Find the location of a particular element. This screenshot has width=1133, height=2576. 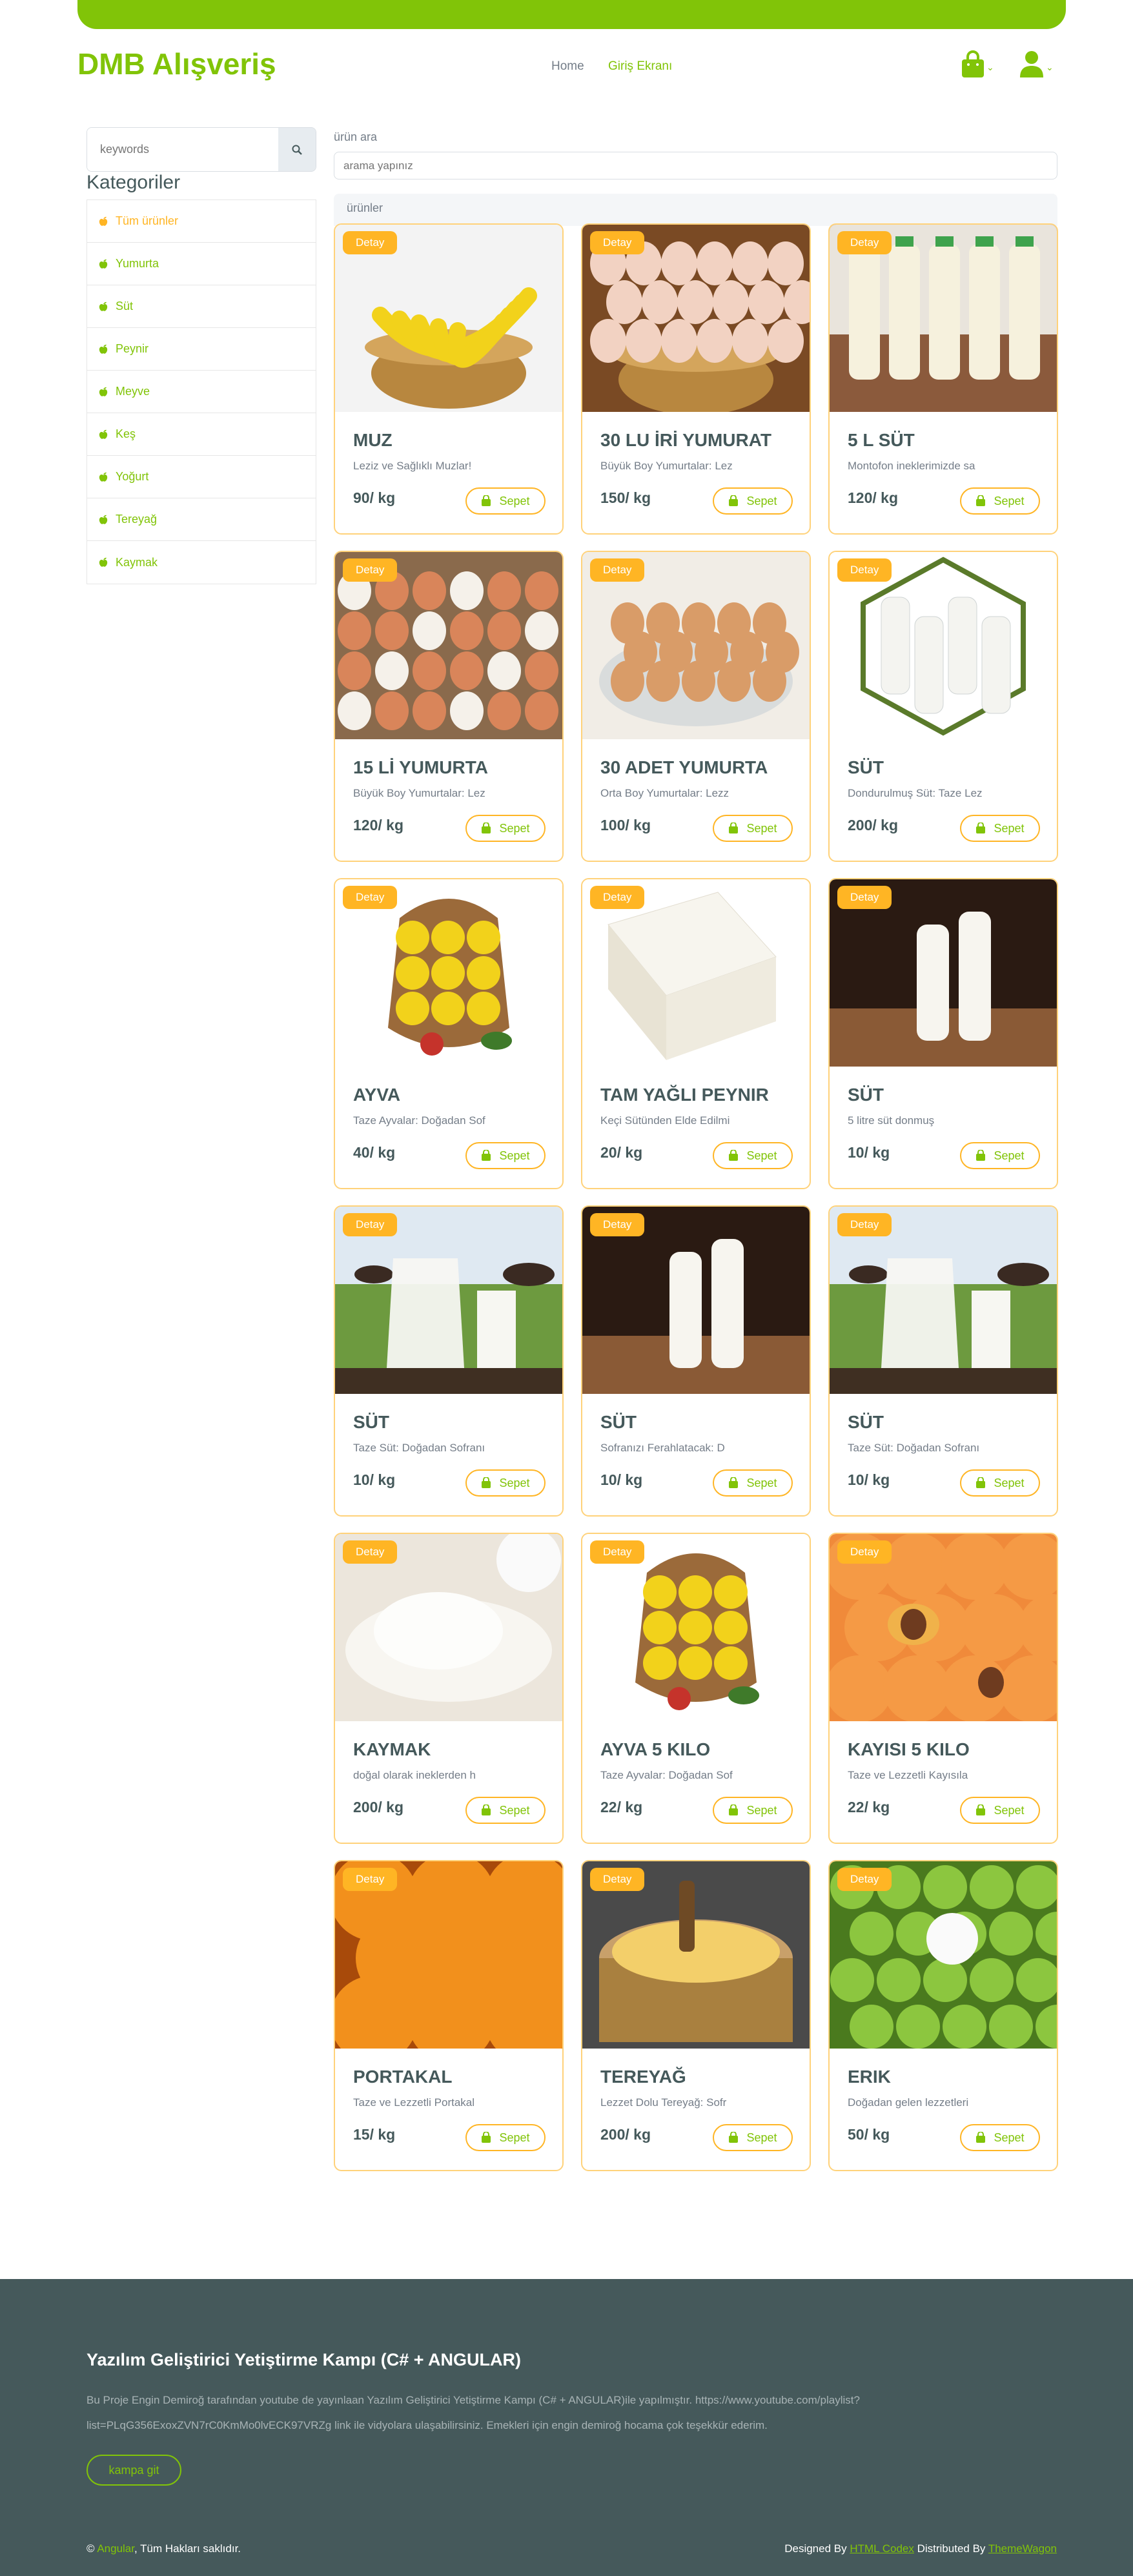

angular-link: Angular is located at coordinates (115, 2548).